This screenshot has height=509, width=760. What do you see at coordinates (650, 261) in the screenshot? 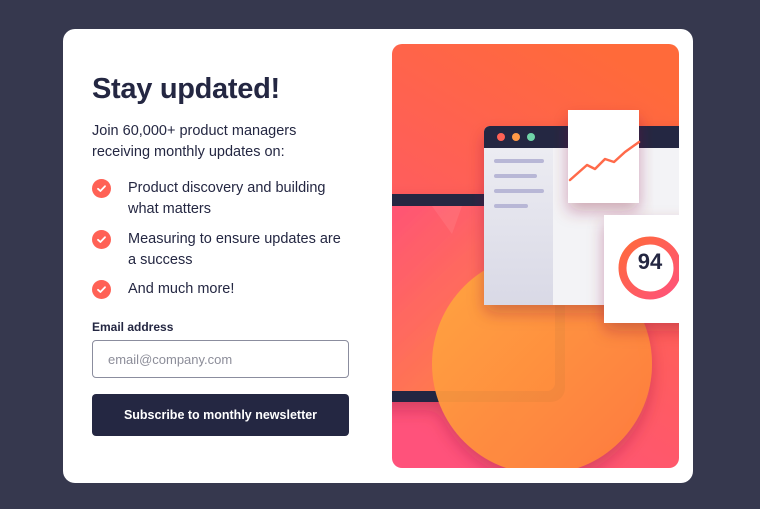
I see `score-value: 94` at bounding box center [650, 261].